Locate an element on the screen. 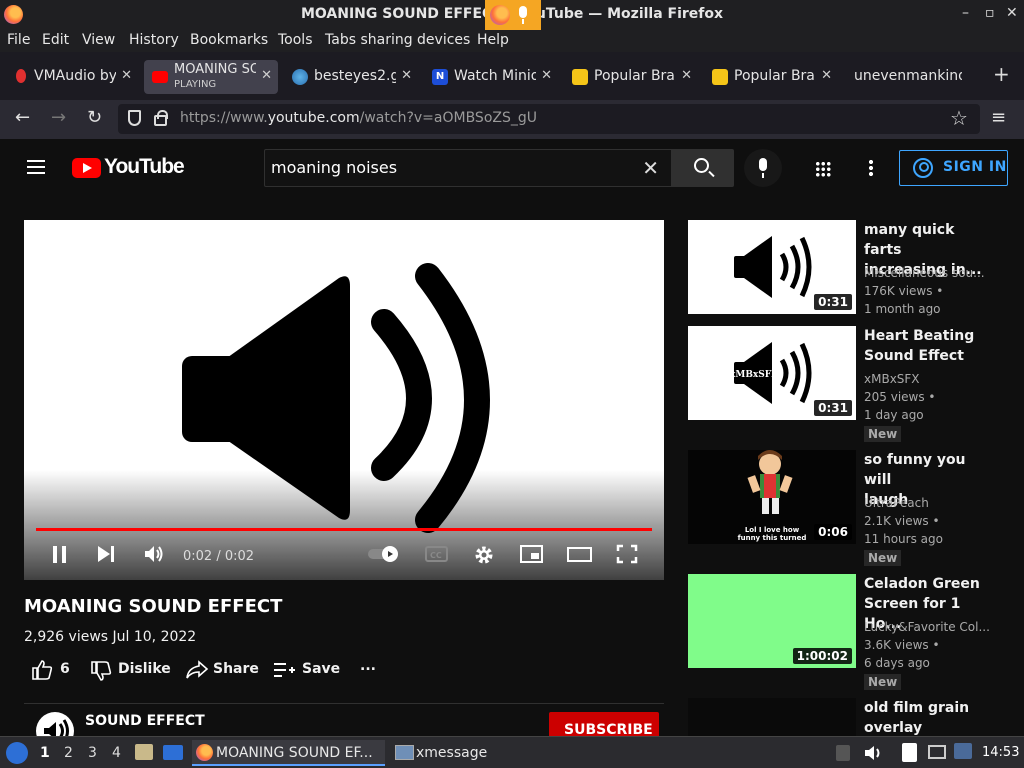  menu-file: File is located at coordinates (18, 40).